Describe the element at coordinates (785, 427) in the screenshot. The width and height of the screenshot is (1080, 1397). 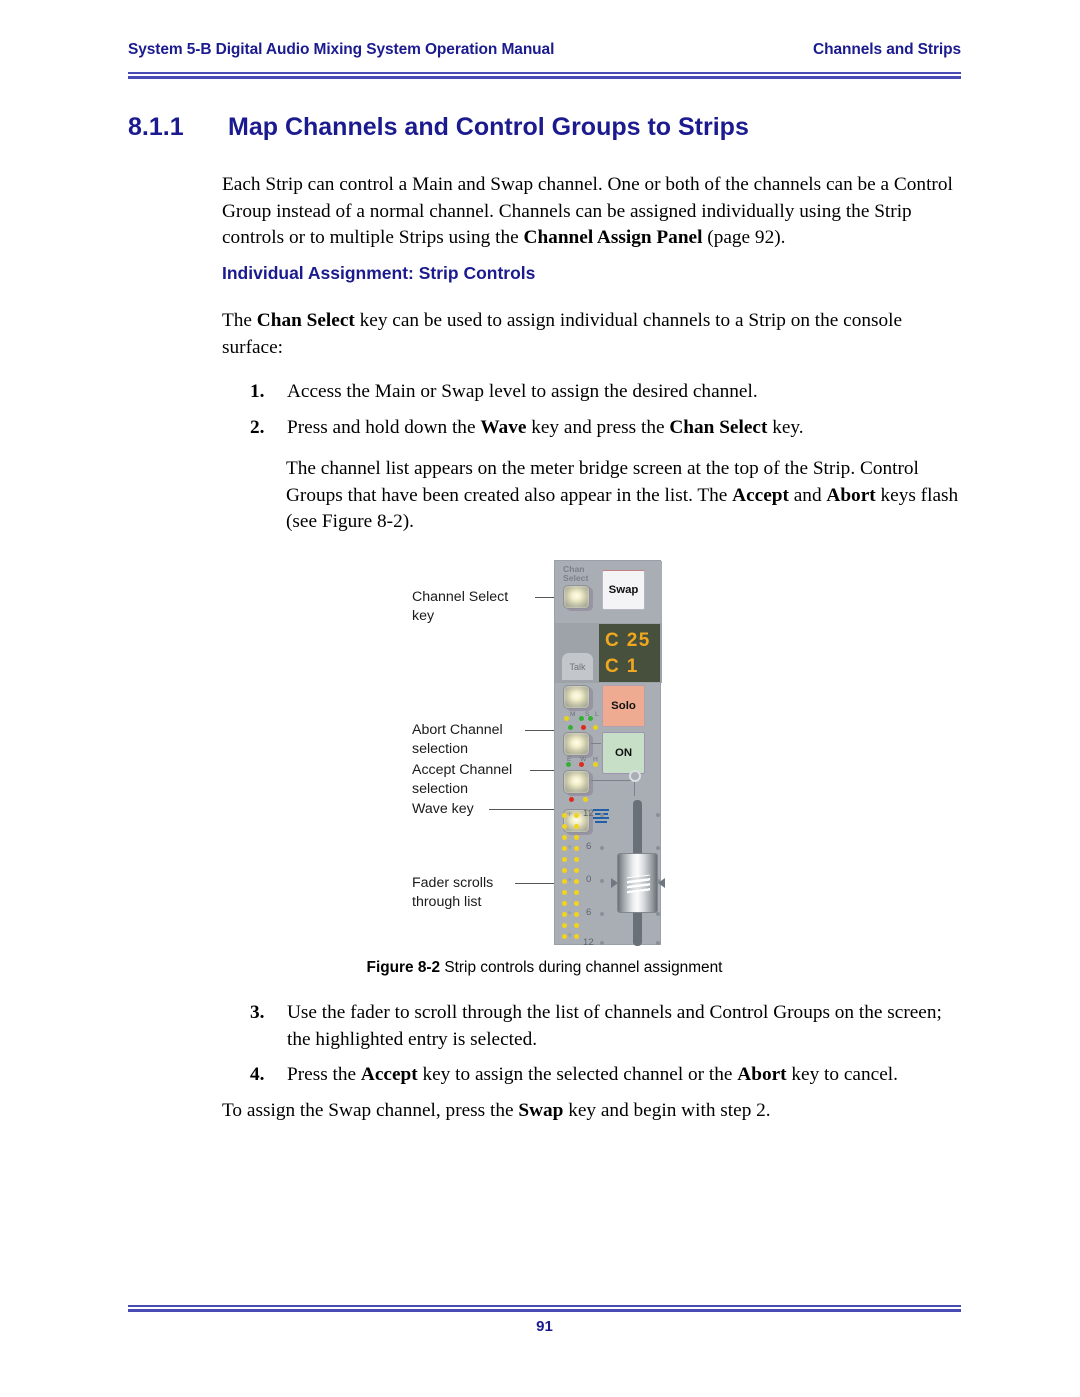
I see `step-segment: key.` at that location.